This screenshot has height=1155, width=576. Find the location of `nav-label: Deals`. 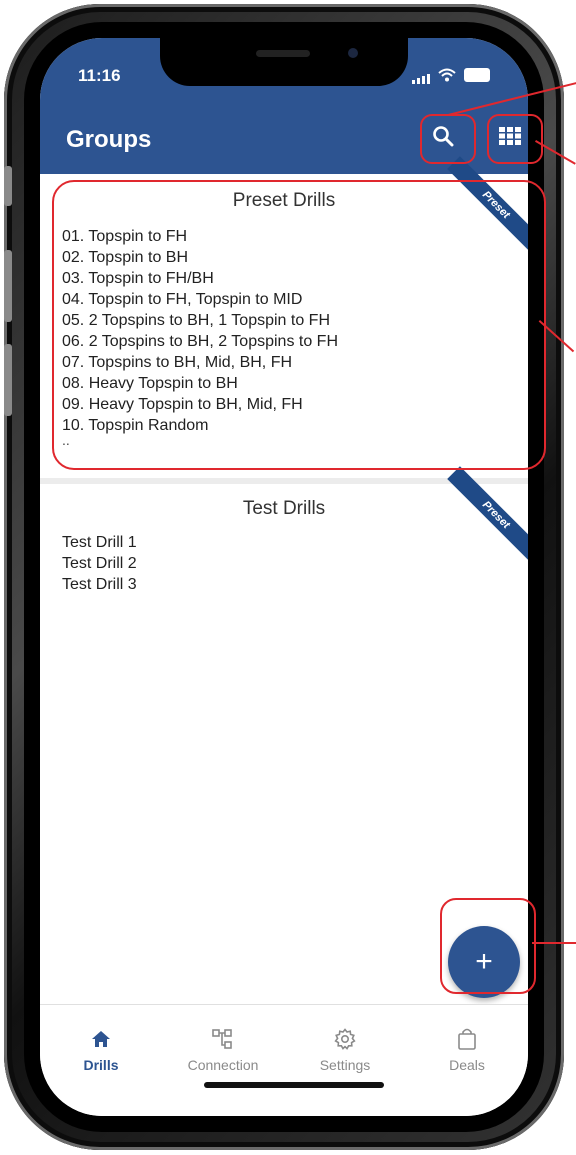

nav-label: Deals is located at coordinates (467, 1065).